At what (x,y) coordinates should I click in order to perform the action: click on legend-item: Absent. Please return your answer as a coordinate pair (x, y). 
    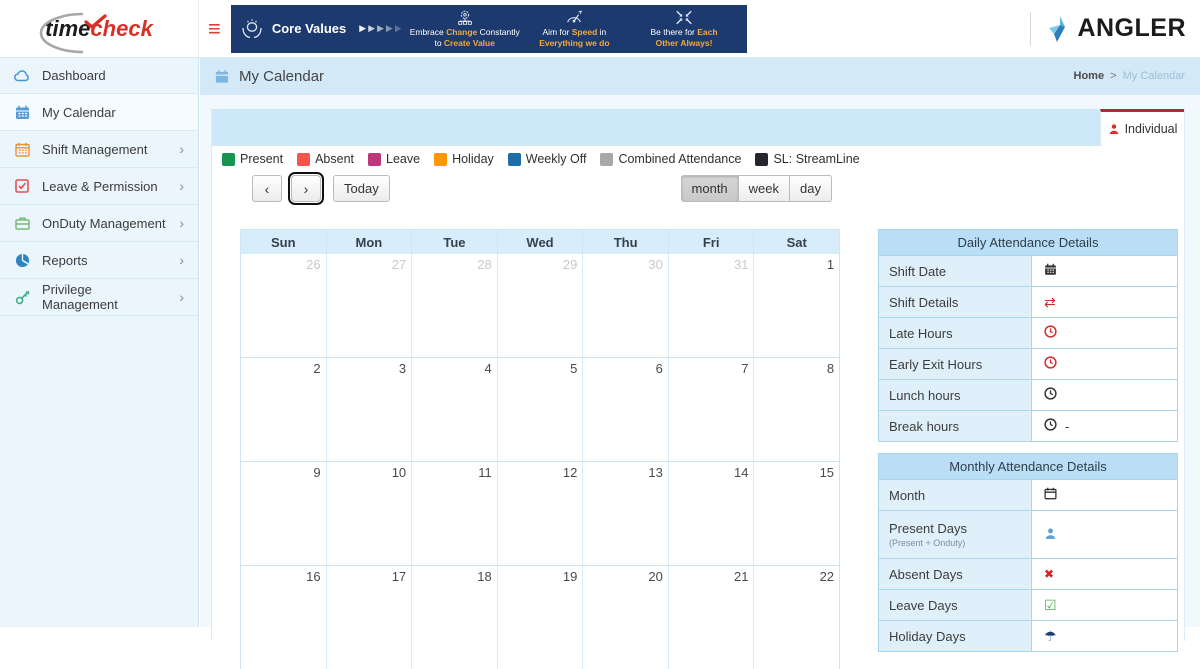
    Looking at the image, I should click on (325, 159).